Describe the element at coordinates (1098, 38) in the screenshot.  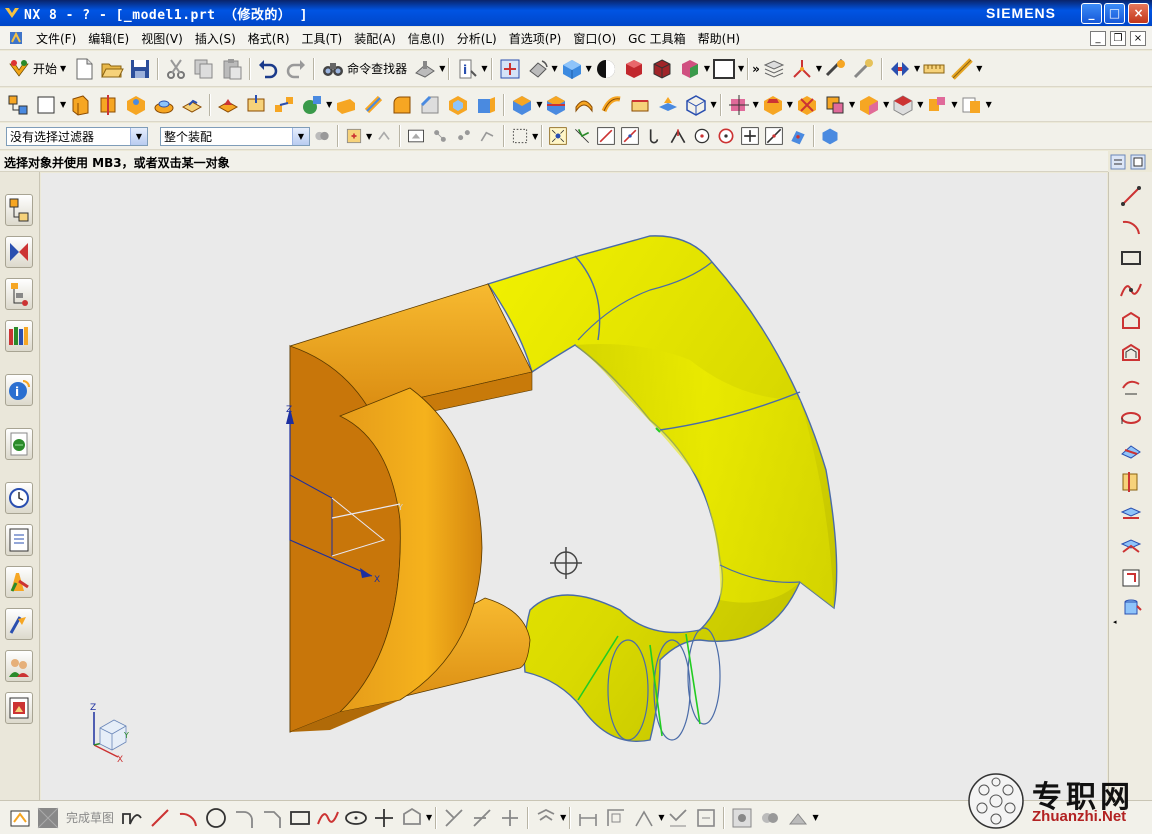
I see `doc-minimize-button: _` at that location.